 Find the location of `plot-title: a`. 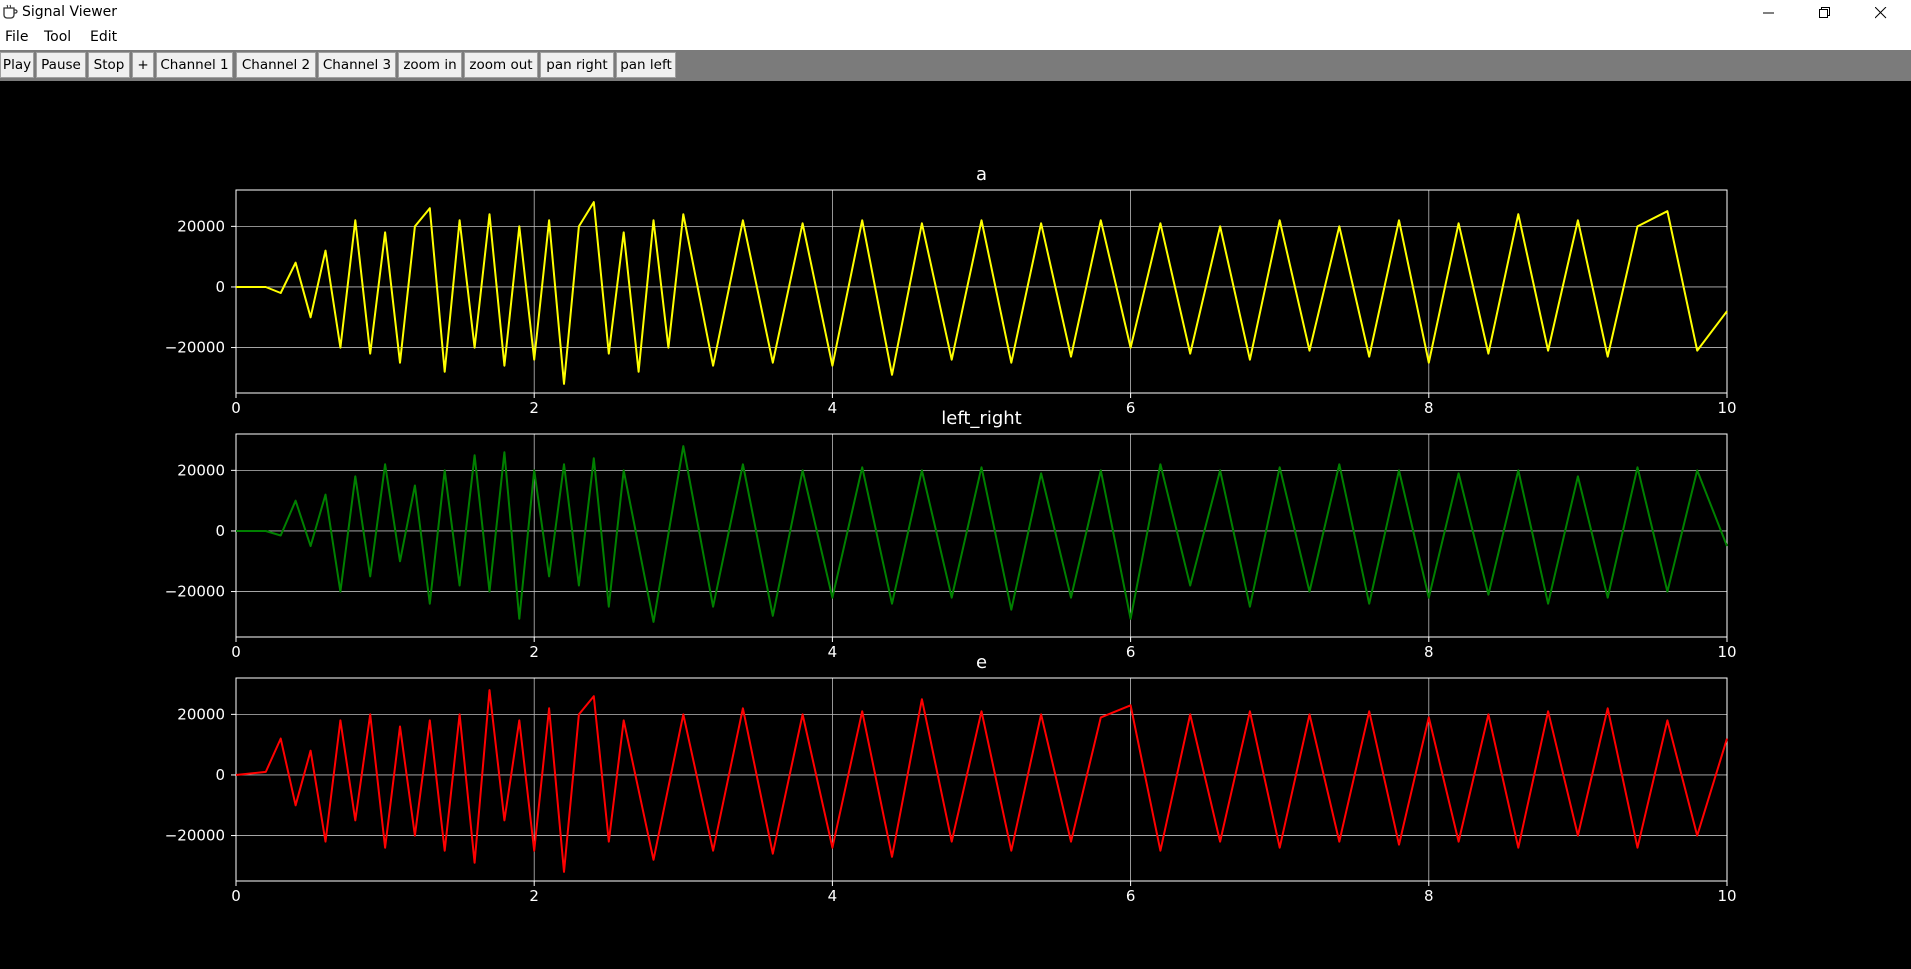

plot-title: a is located at coordinates (981, 174).